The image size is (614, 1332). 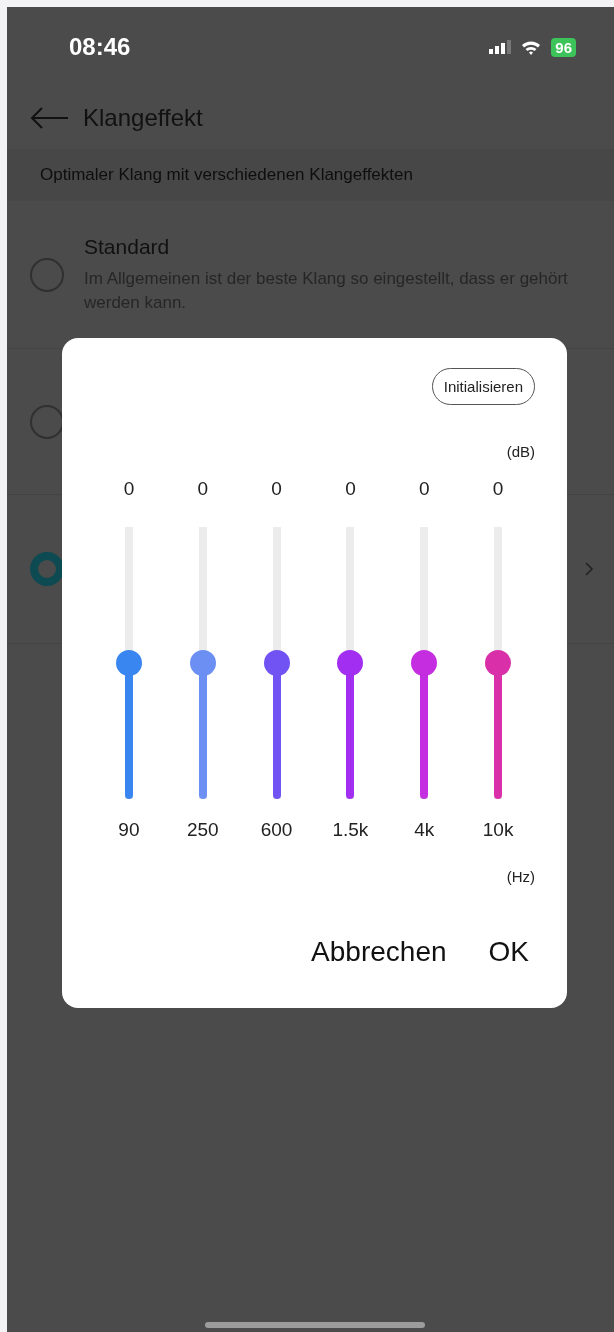 I want to click on db-unit-label: (dB), so click(x=520, y=451).